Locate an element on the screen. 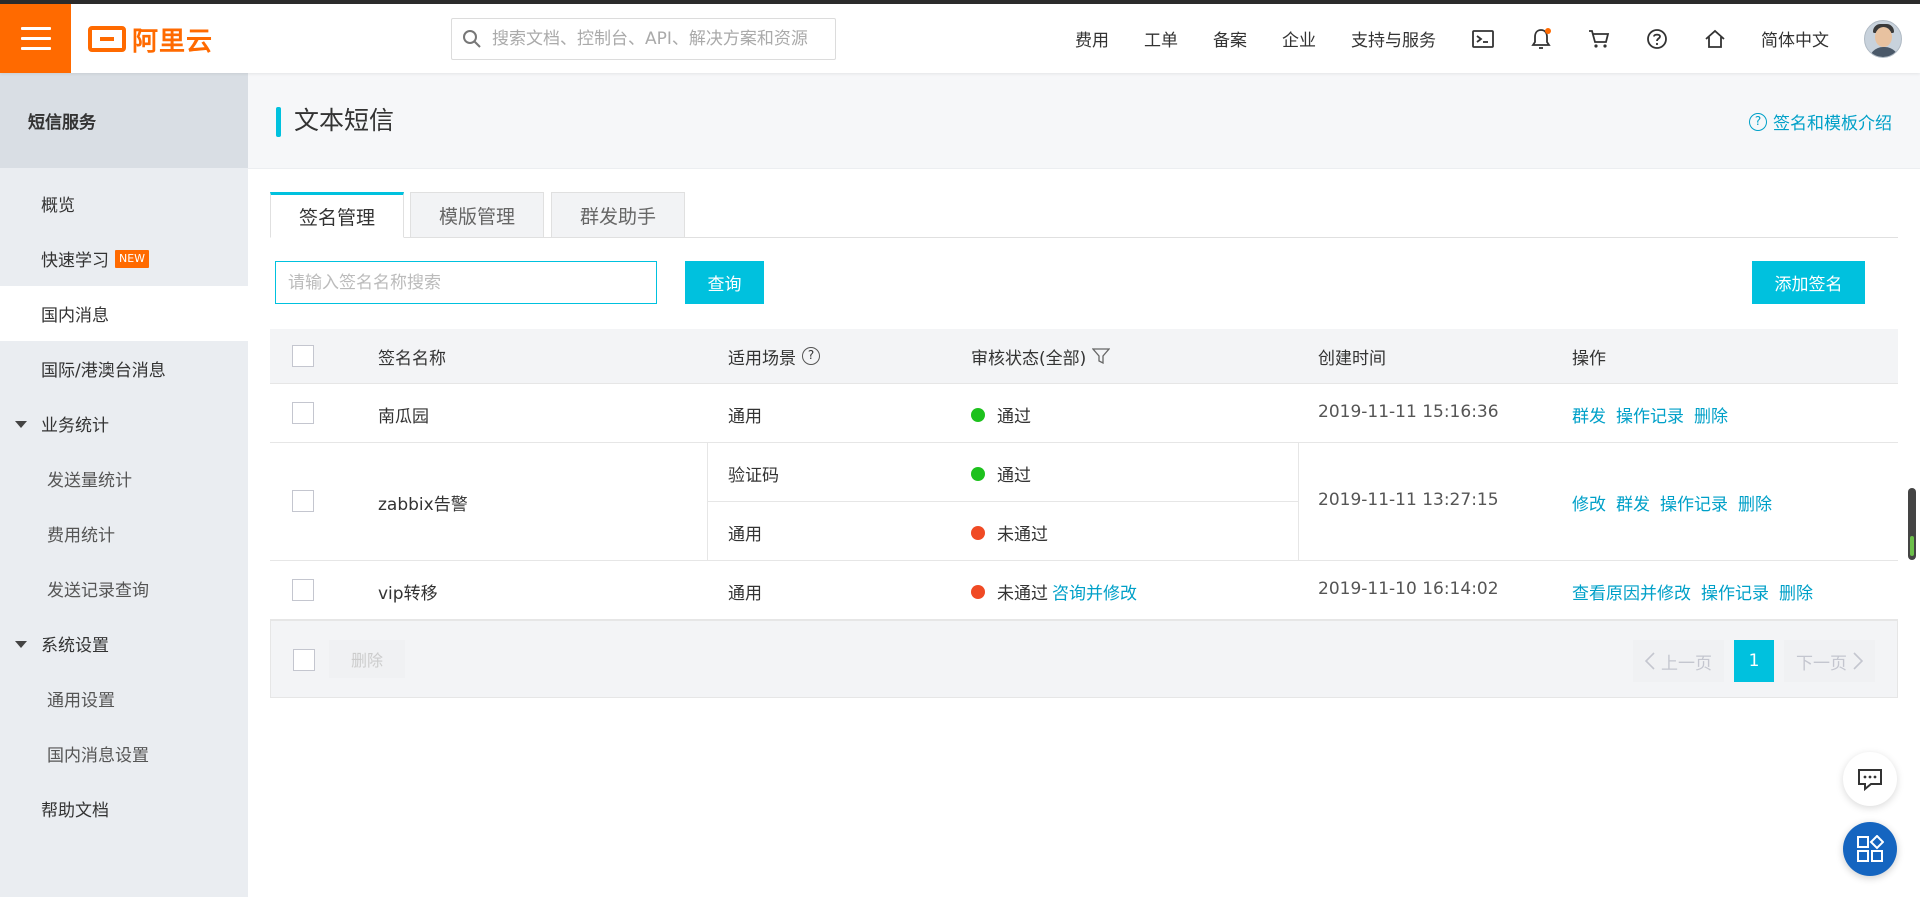  aliyun-logo-icon is located at coordinates (107, 39).